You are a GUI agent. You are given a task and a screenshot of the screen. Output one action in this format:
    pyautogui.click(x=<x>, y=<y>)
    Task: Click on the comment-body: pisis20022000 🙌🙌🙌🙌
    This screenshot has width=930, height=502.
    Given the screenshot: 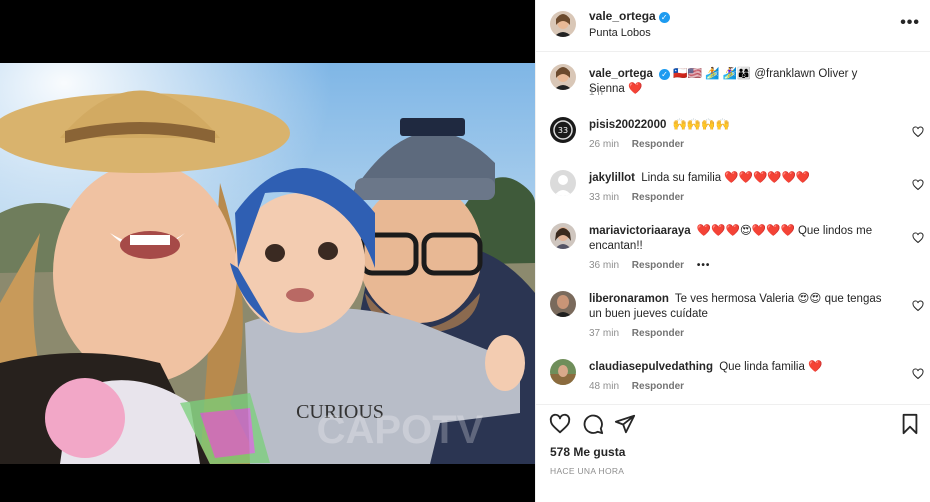 What is the action you would take?
    pyautogui.click(x=739, y=125)
    